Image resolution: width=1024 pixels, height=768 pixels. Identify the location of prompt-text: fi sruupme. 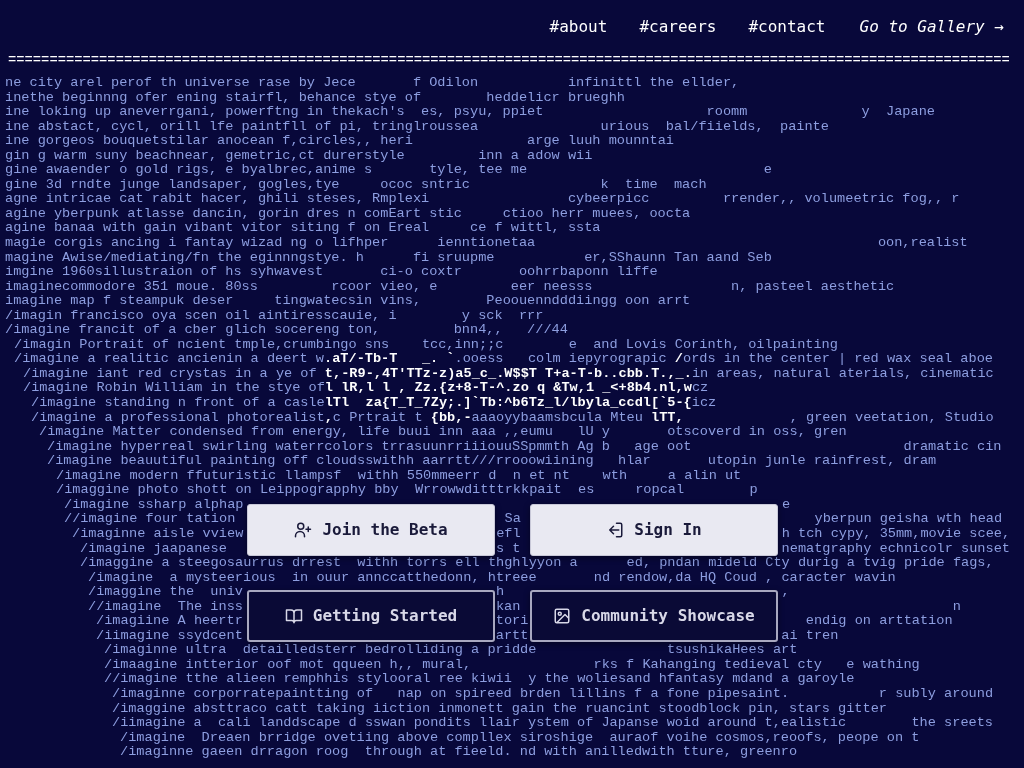
(453, 258).